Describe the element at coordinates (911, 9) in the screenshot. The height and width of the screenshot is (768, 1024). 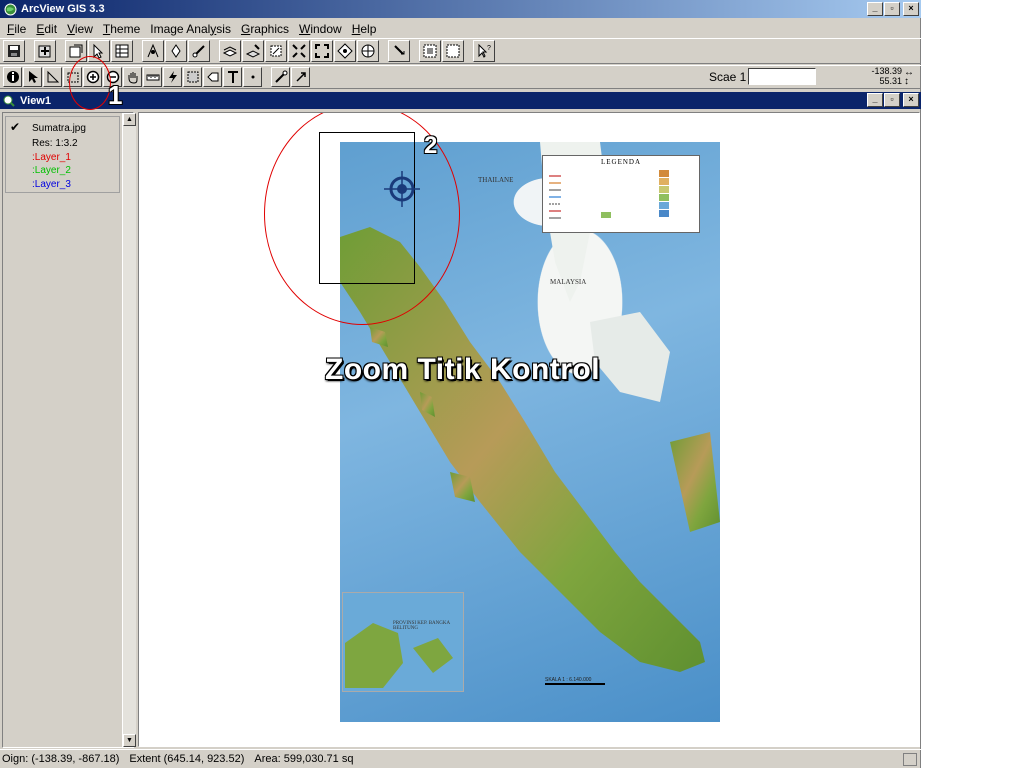
I see `close-button: ×` at that location.